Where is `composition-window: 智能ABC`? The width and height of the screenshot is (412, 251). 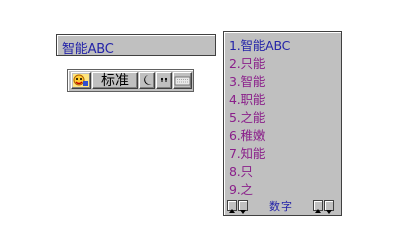
composition-window: 智能ABC is located at coordinates (136, 45).